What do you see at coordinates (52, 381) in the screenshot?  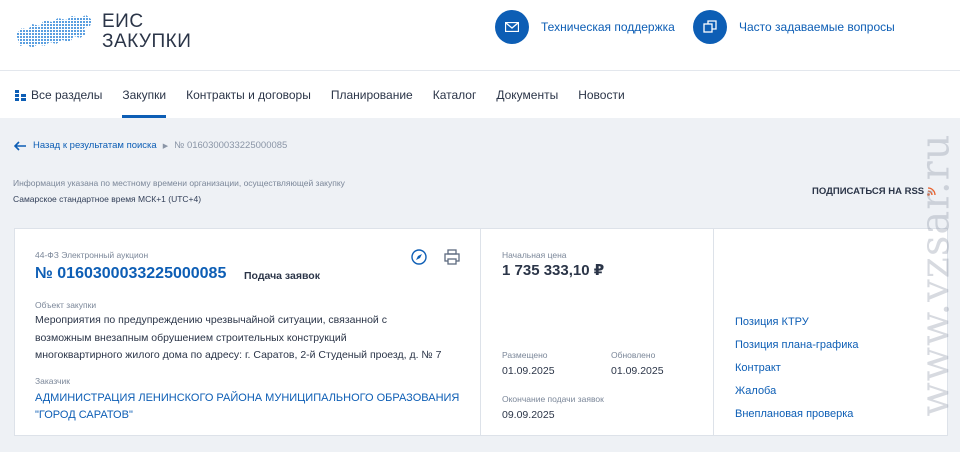 I see `customer-label: Заказчик` at bounding box center [52, 381].